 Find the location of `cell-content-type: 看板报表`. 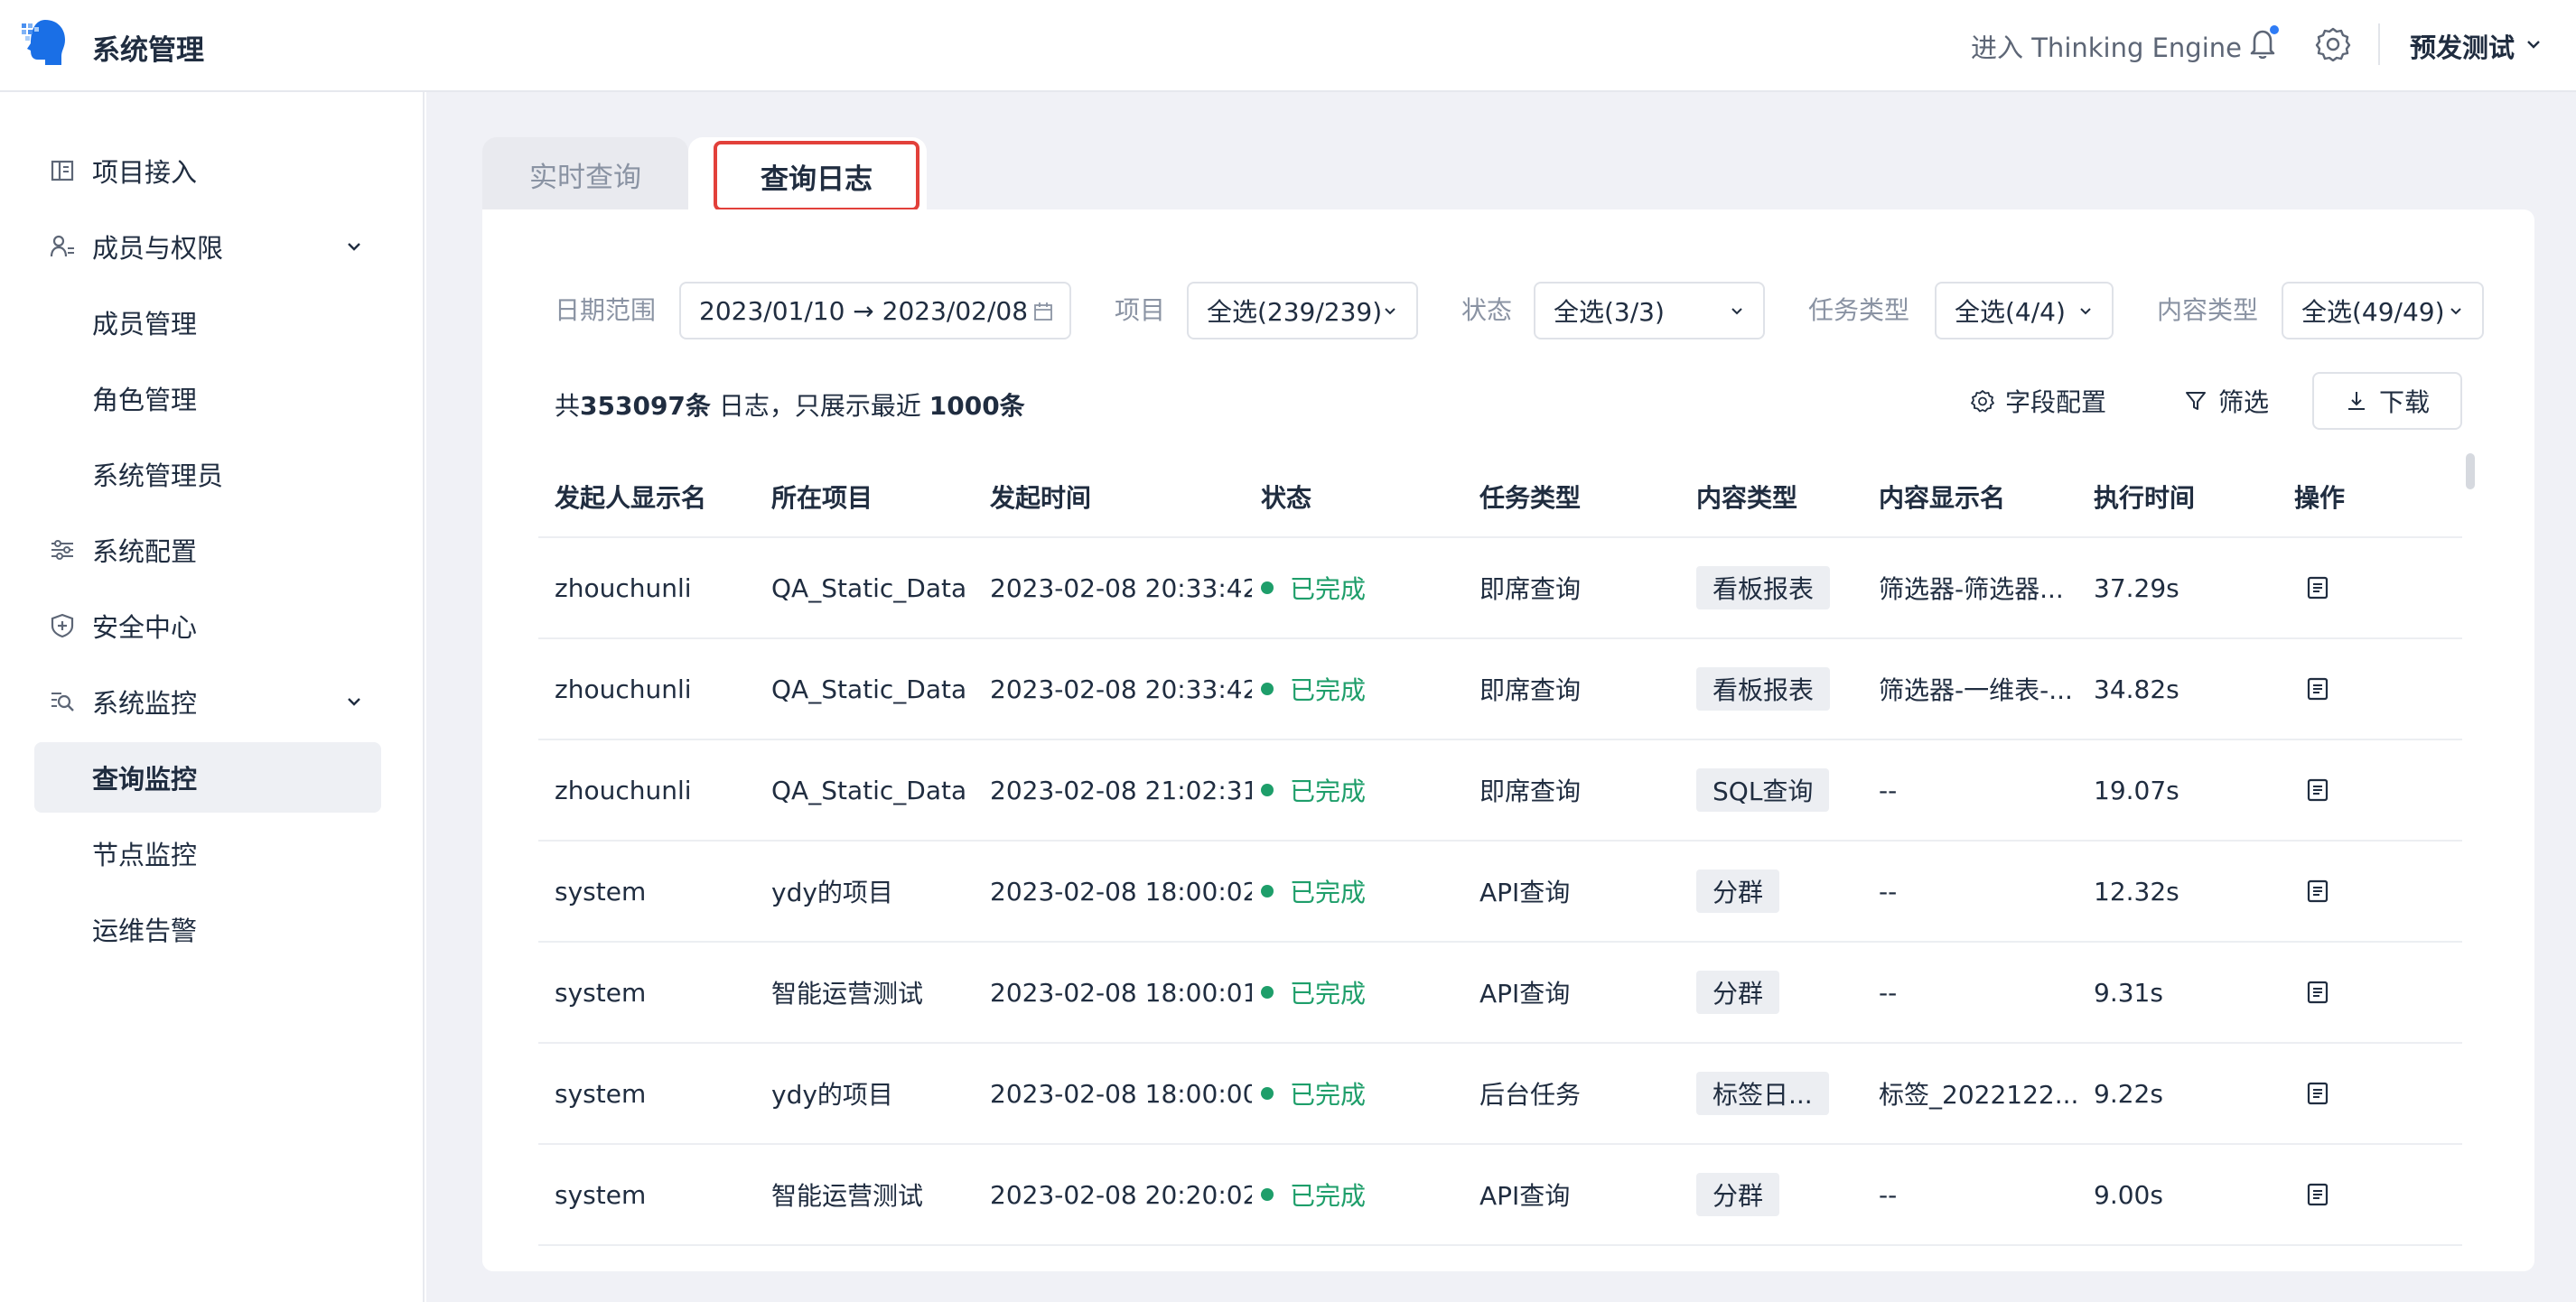

cell-content-type: 看板报表 is located at coordinates (1786, 689).